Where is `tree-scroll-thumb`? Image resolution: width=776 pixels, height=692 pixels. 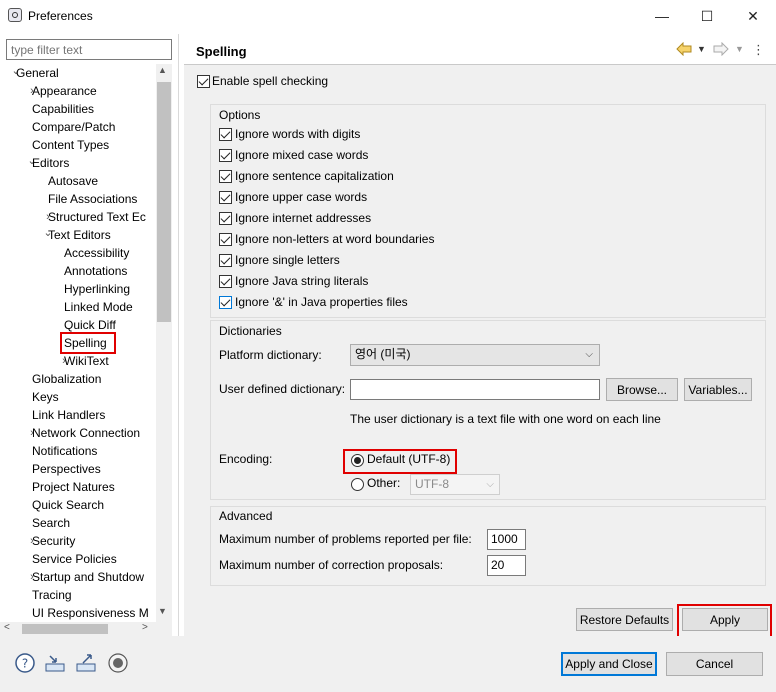
tree-scroll-thumb is located at coordinates (164, 202).